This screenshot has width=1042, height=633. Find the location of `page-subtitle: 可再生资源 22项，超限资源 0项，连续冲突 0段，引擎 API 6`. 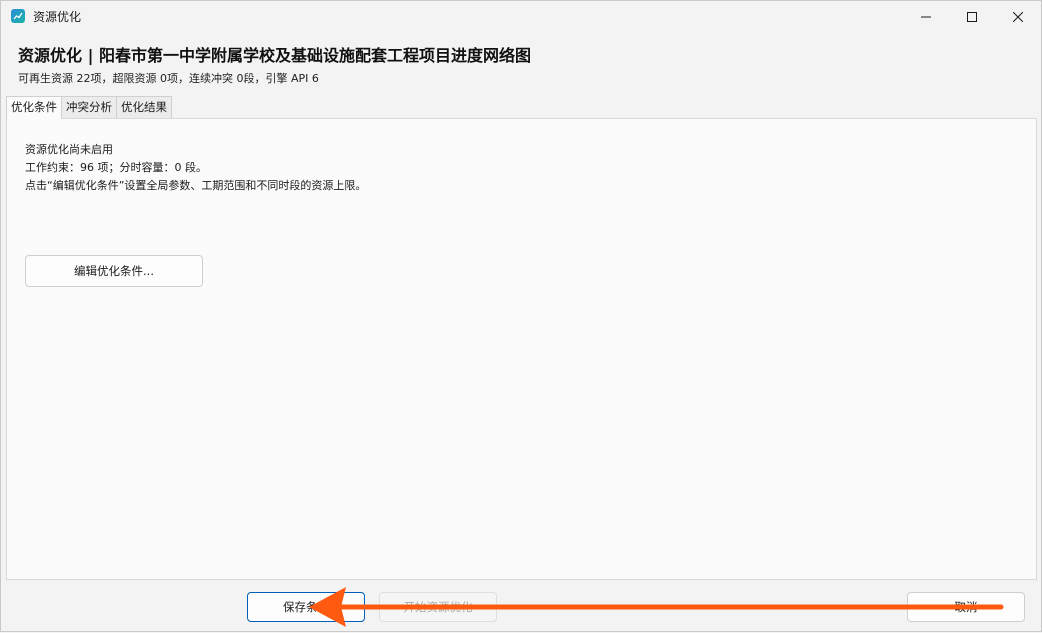

page-subtitle: 可再生资源 22项，超限资源 0项，连续冲突 0段，引擎 API 6 is located at coordinates (168, 78).